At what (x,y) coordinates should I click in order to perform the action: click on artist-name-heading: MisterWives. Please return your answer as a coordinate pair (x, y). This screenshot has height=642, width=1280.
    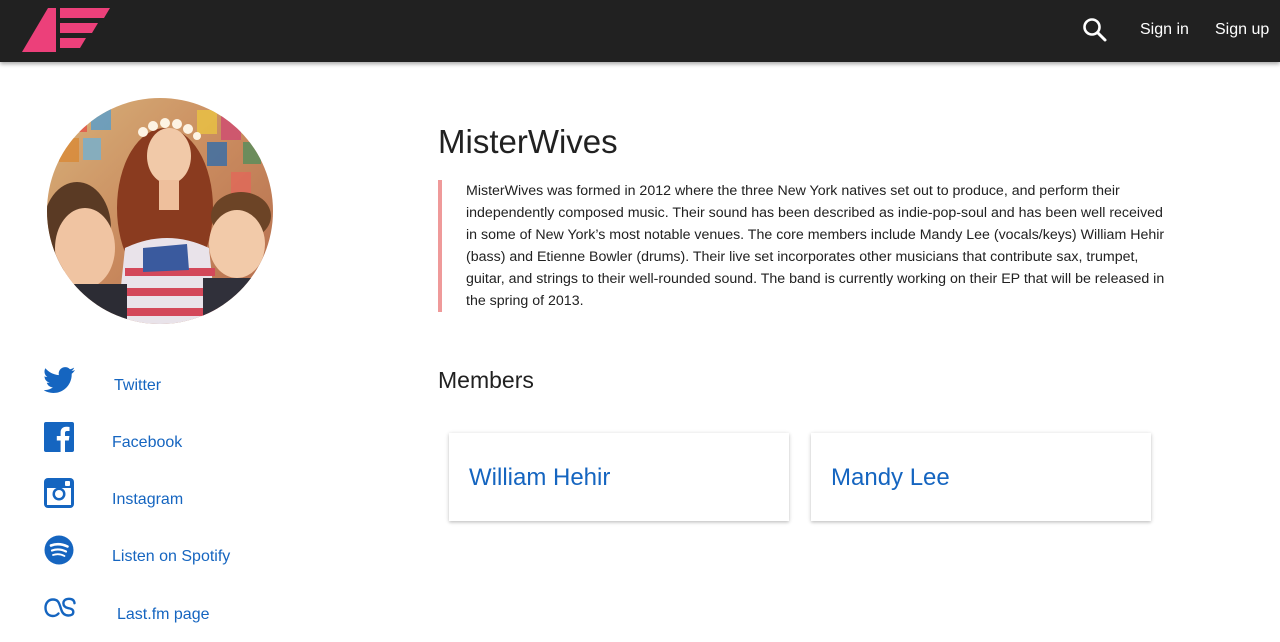
    Looking at the image, I should click on (528, 141).